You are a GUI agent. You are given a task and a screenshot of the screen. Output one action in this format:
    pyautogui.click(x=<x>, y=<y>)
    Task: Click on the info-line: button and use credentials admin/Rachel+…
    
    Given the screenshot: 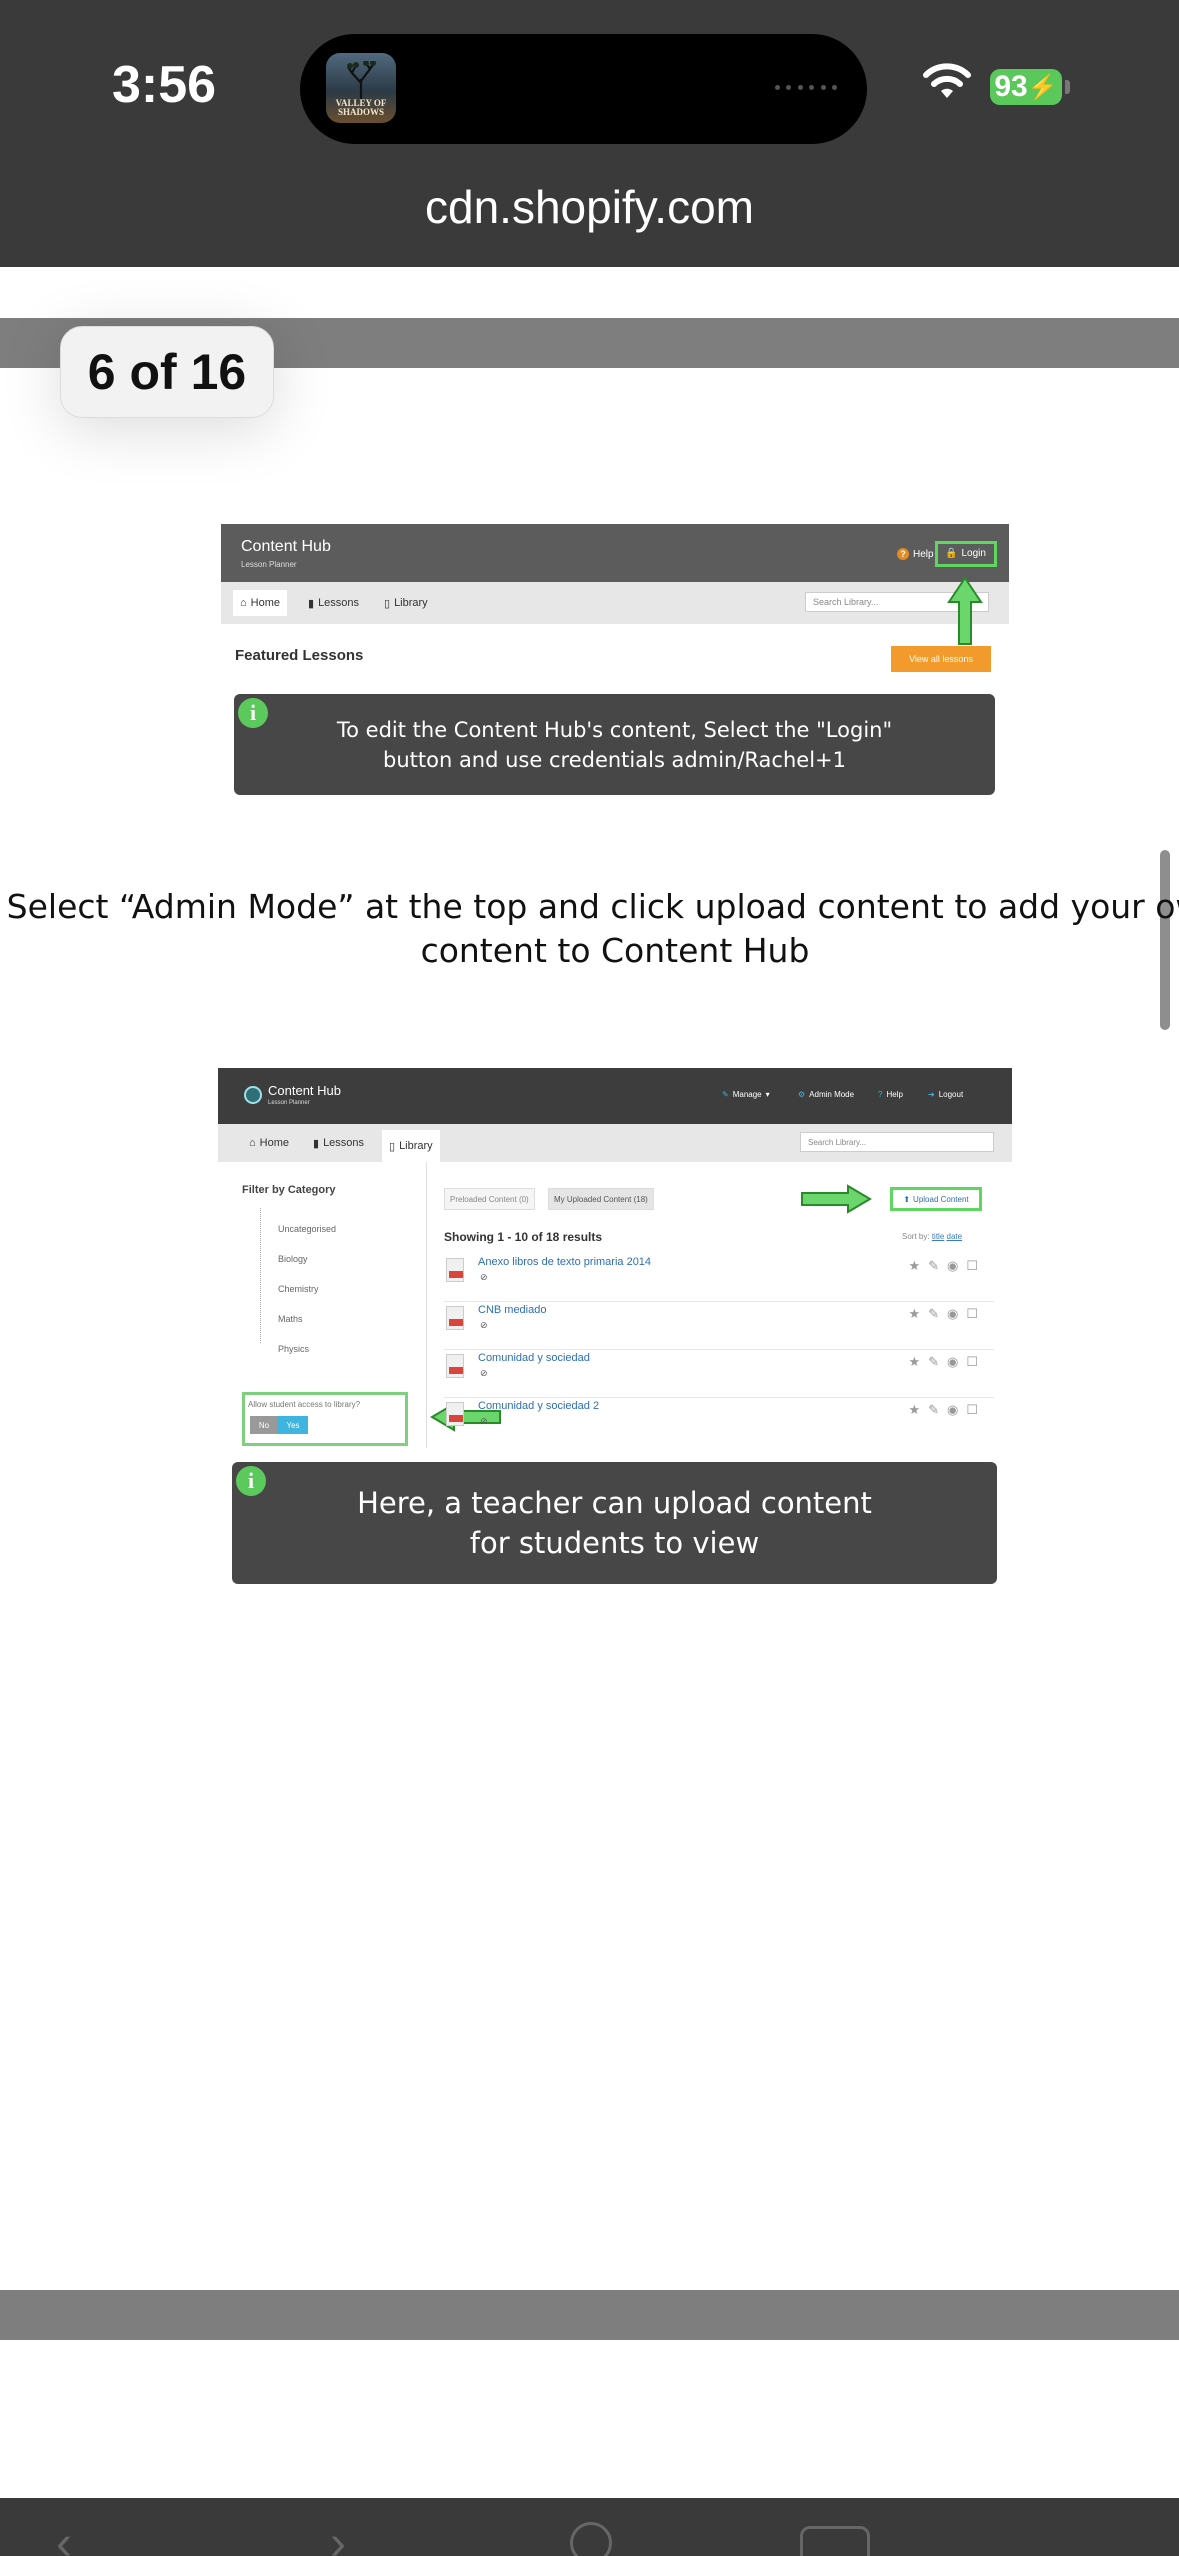 What is the action you would take?
    pyautogui.click(x=614, y=759)
    